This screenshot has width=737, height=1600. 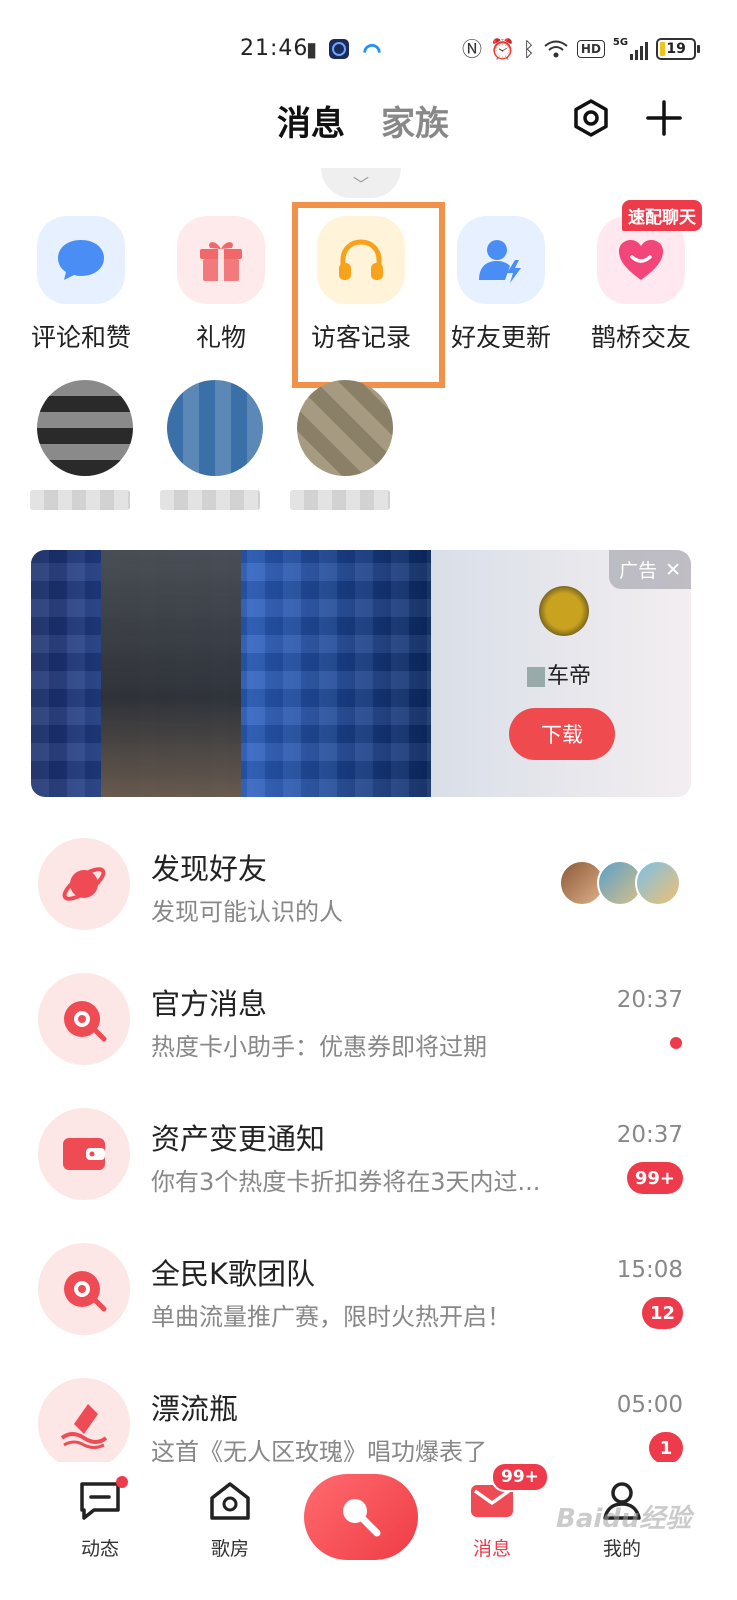 I want to click on notification-dot, so click(x=122, y=1482).